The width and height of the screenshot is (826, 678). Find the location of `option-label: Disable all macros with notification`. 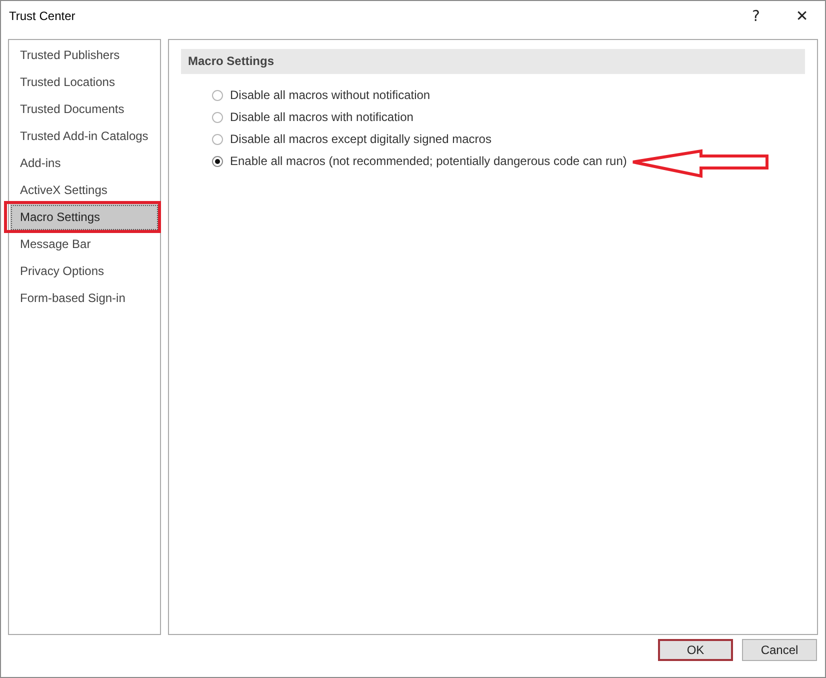

option-label: Disable all macros with notification is located at coordinates (322, 117).